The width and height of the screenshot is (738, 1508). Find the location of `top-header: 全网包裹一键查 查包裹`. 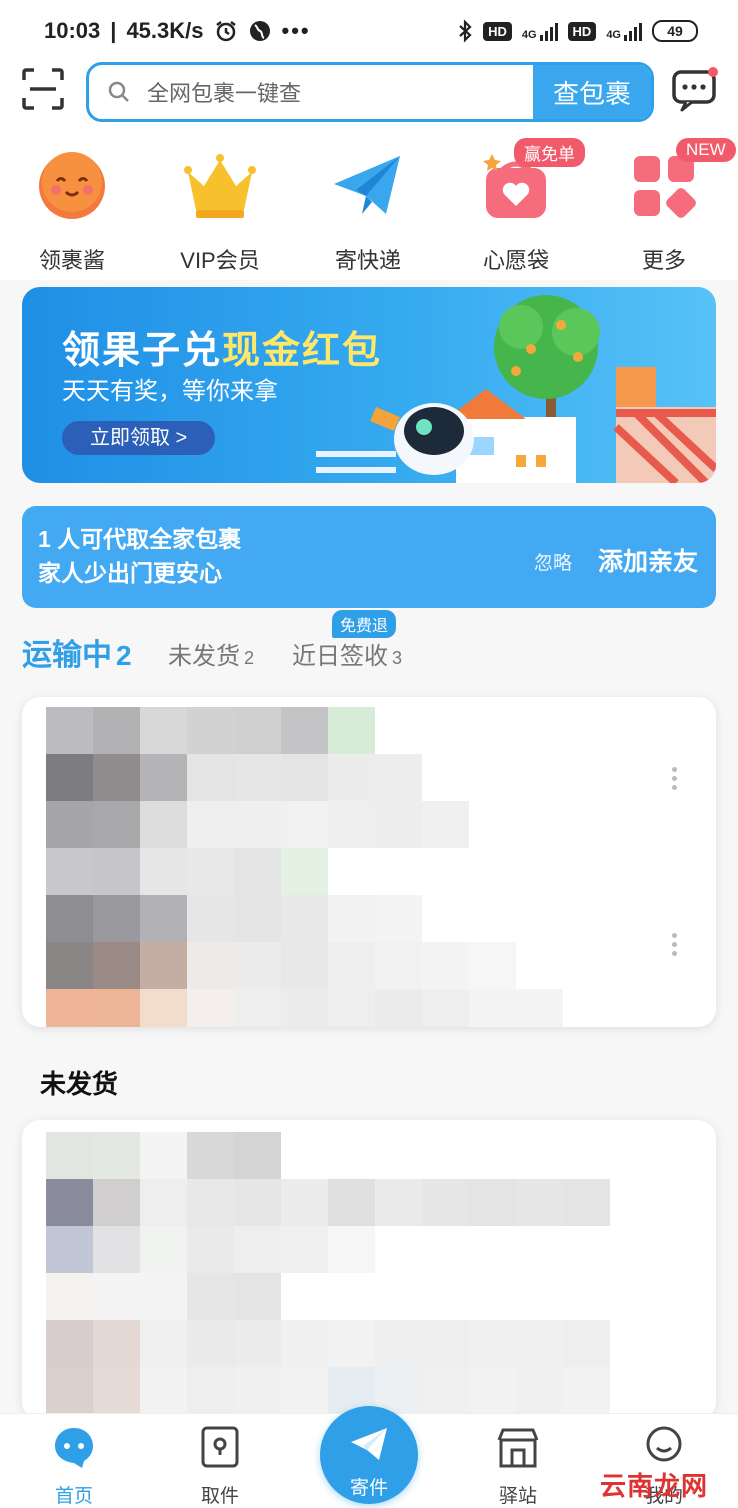

top-header: 全网包裹一键查 查包裹 is located at coordinates (369, 96).